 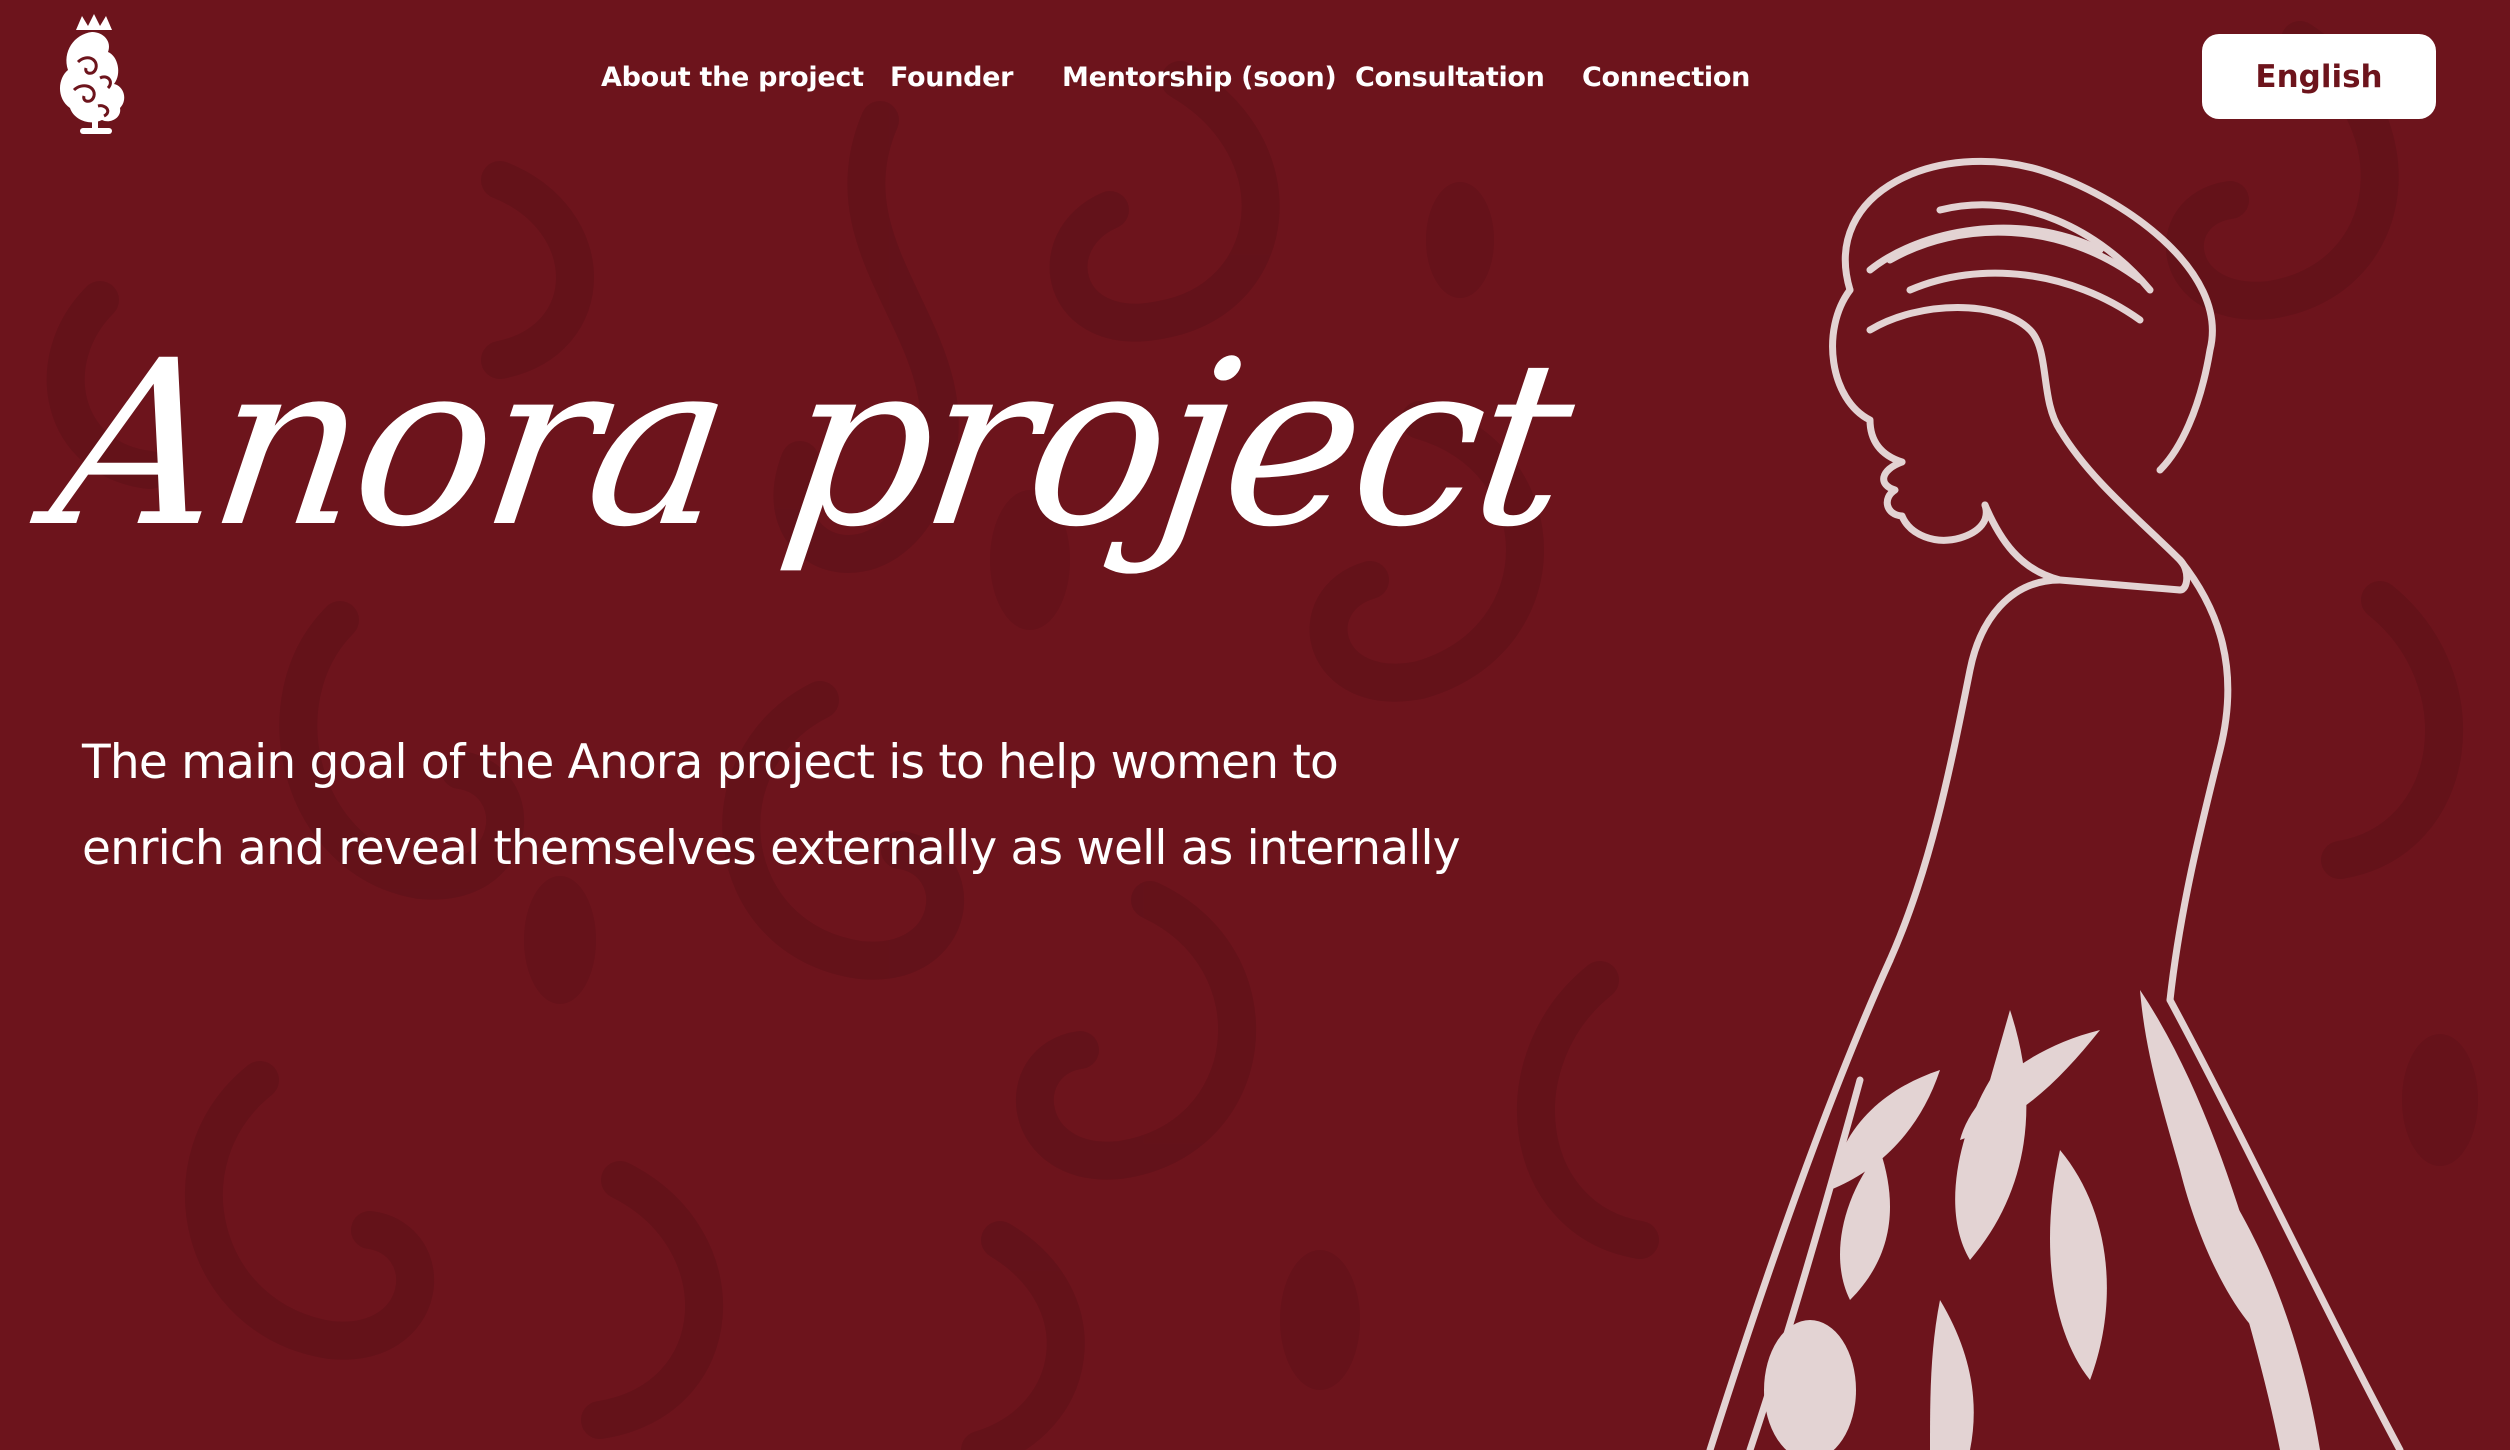 What do you see at coordinates (2319, 76) in the screenshot?
I see `language-button: English` at bounding box center [2319, 76].